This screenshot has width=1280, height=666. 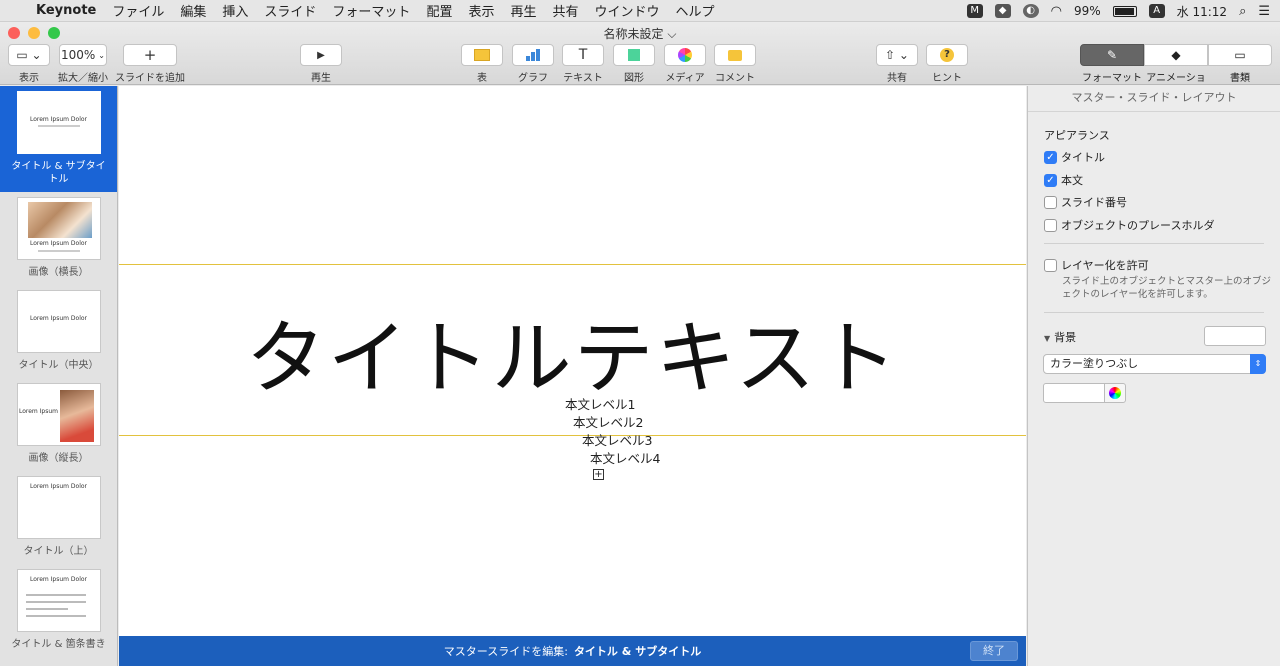 I want to click on section-divider, so click(x=1154, y=243).